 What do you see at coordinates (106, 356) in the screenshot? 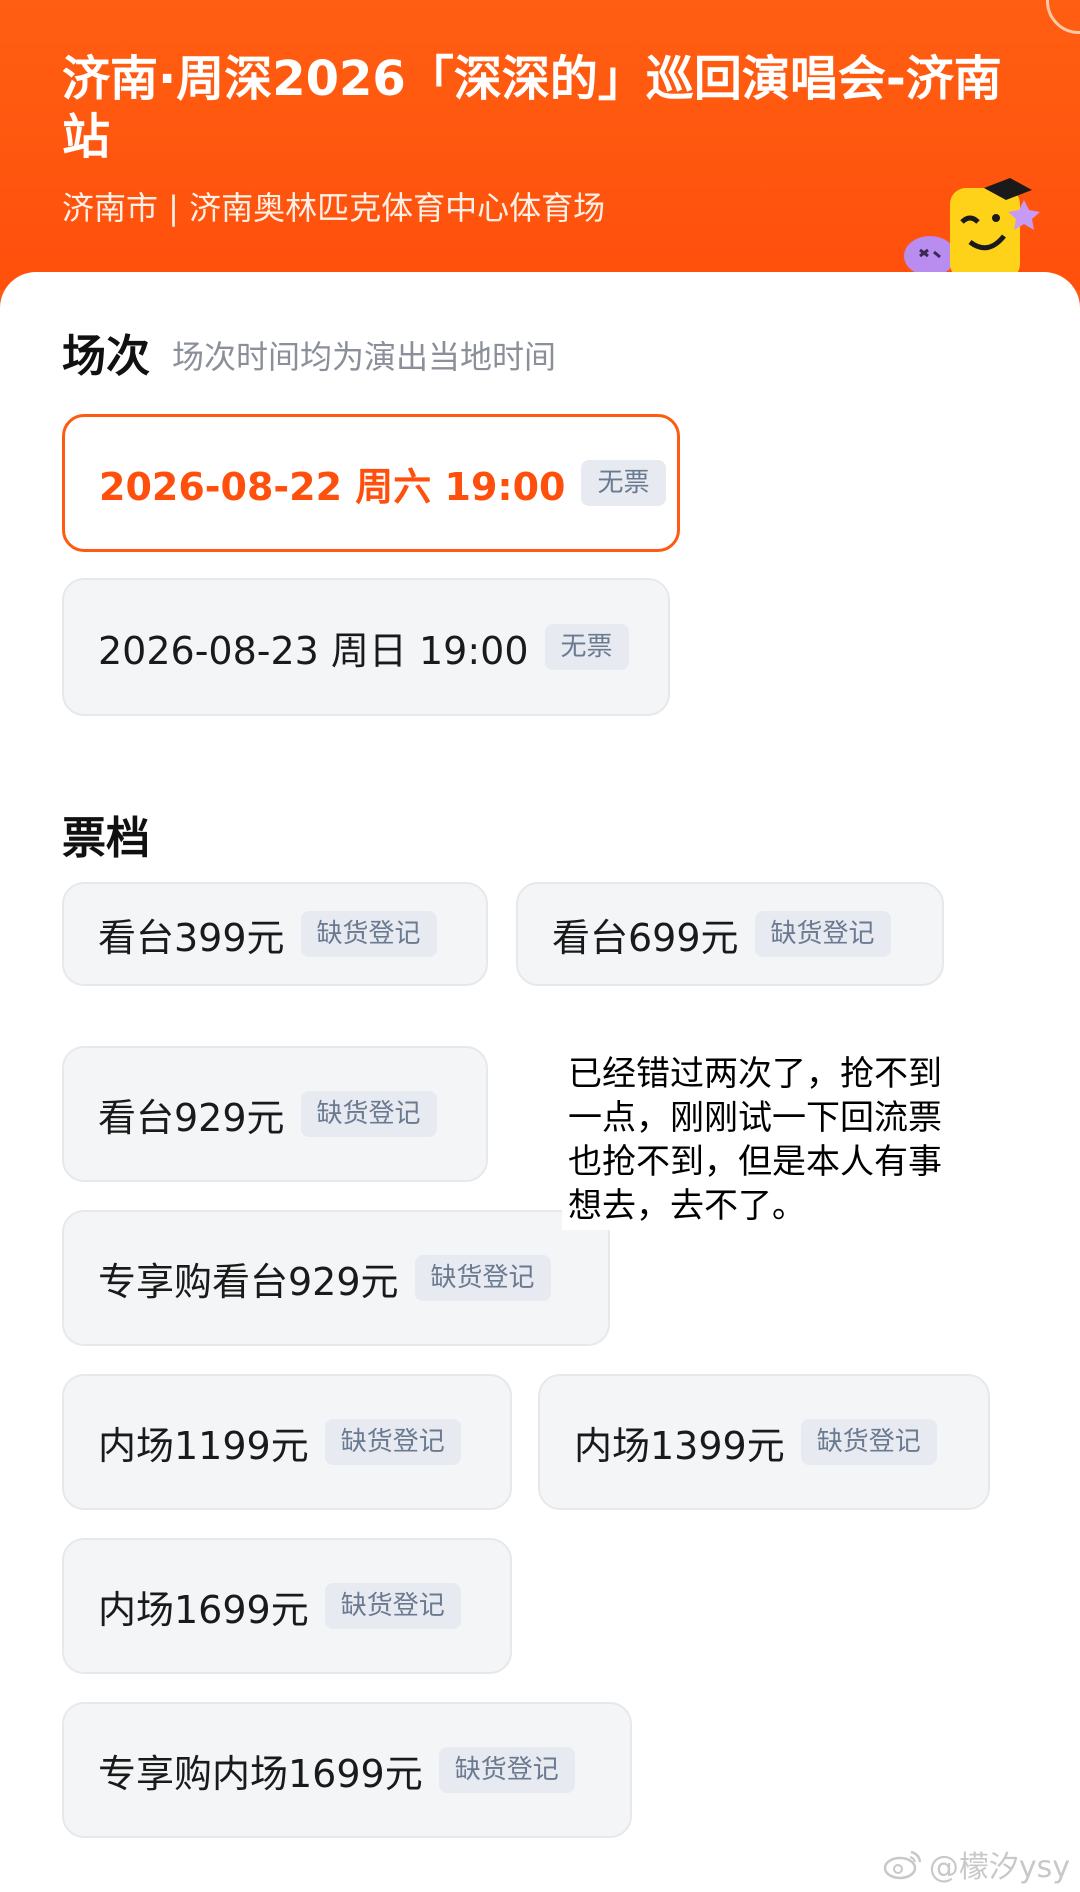
I see `sessions-title: 场次` at bounding box center [106, 356].